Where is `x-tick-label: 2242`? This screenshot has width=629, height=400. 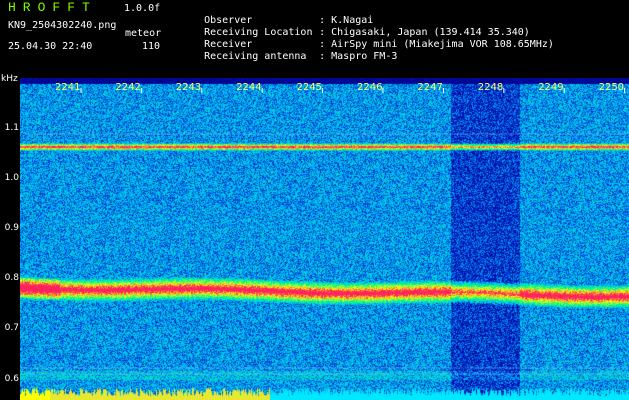
x-tick-label: 2242 is located at coordinates (127, 87).